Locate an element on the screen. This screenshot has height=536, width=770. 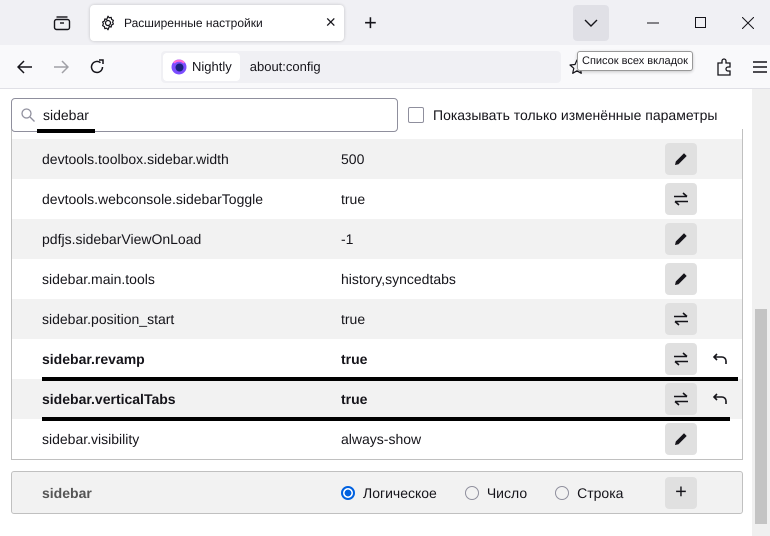
radio-label: Логическое is located at coordinates (400, 492).